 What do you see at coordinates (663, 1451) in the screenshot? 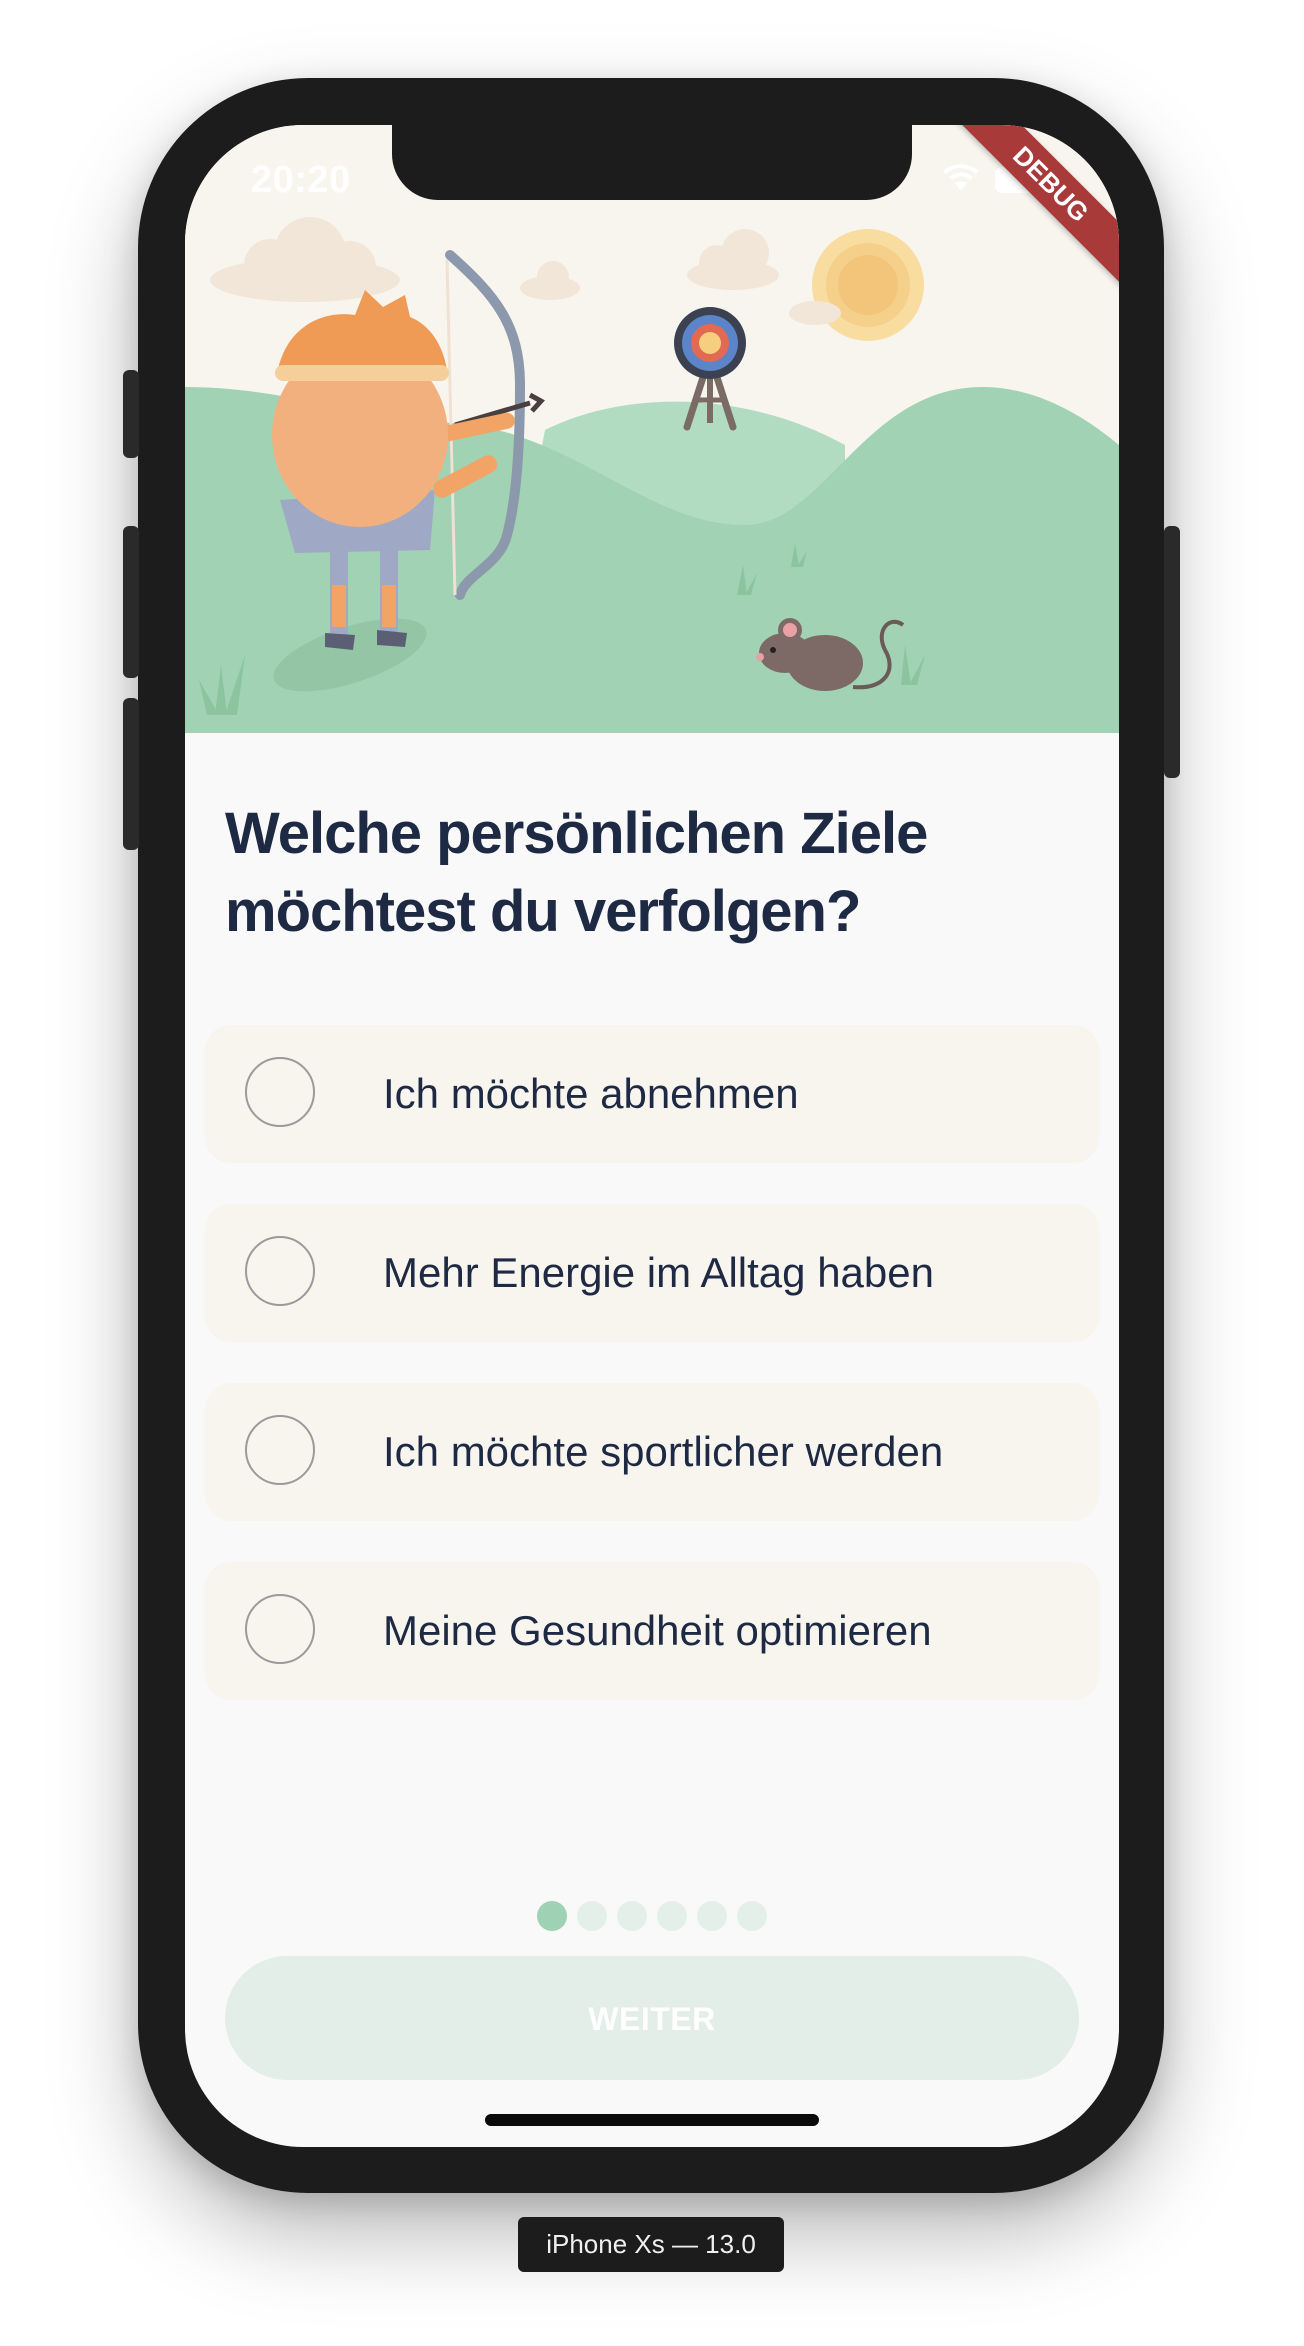
I see `option-label: Ich möchte sportlicher werden` at bounding box center [663, 1451].